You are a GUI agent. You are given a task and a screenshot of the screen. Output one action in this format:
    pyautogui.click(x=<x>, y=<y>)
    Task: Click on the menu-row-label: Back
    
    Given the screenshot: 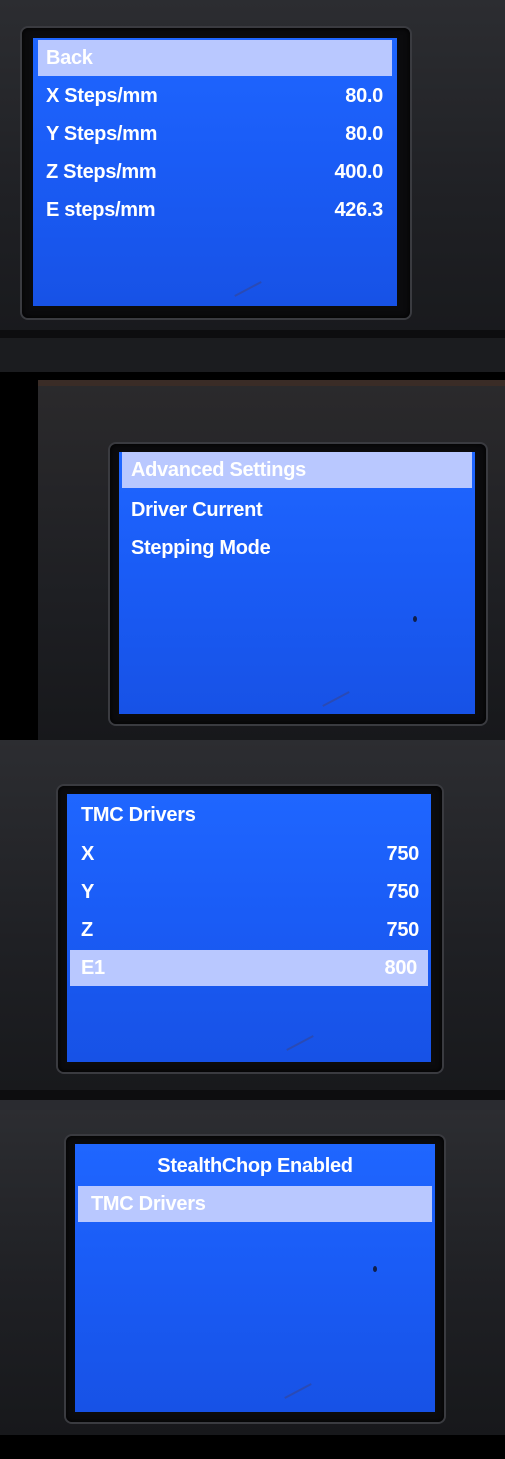 What is the action you would take?
    pyautogui.click(x=69, y=58)
    